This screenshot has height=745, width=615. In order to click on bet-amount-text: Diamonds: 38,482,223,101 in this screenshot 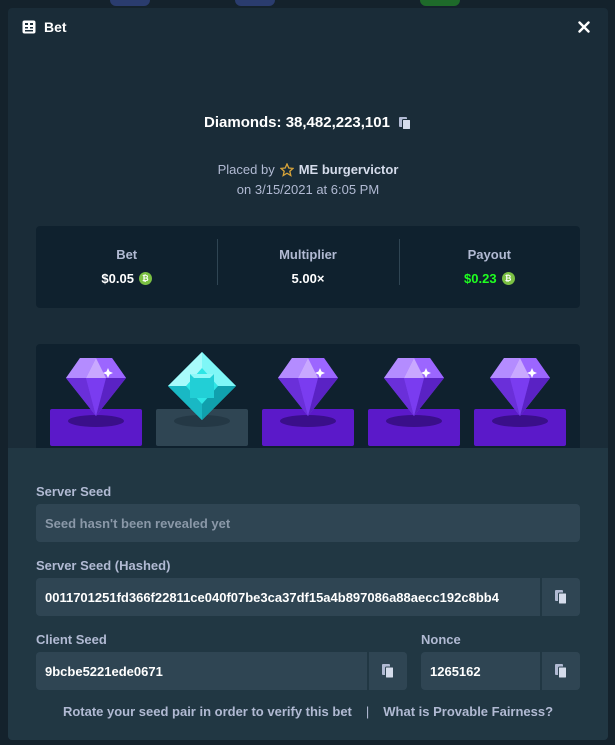, I will do `click(297, 122)`.